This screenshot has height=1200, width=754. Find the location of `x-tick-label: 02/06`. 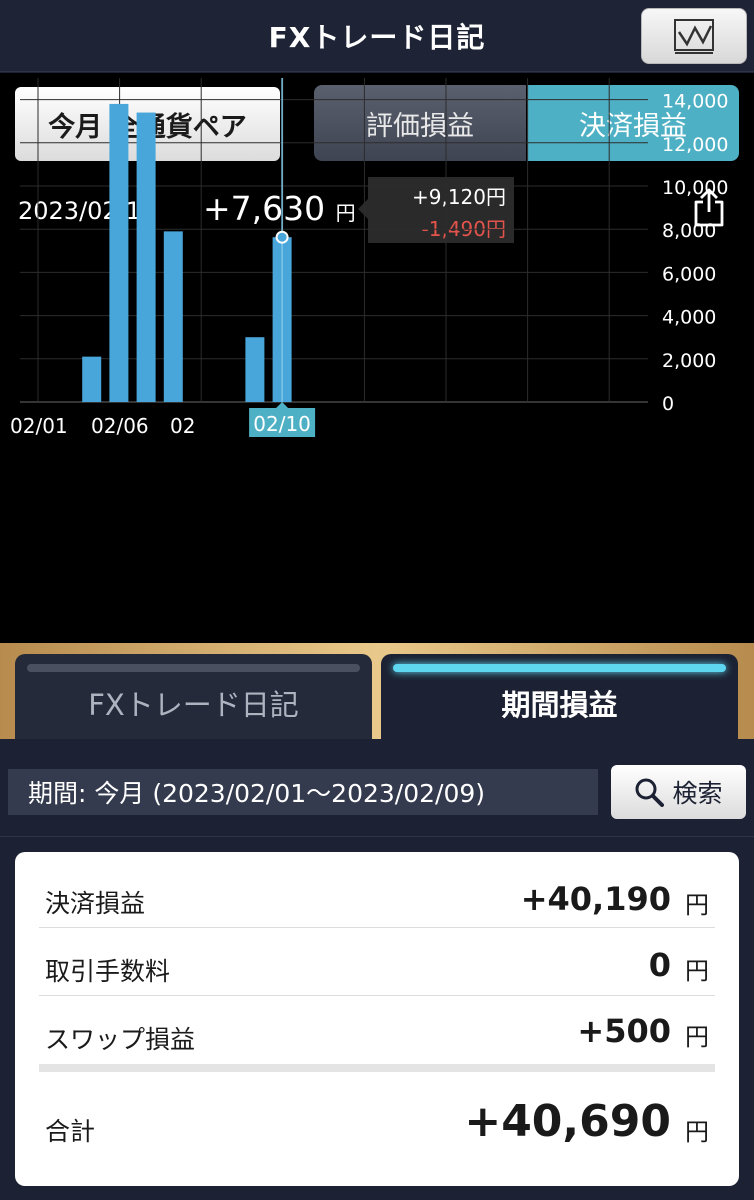

x-tick-label: 02/06 is located at coordinates (120, 426).